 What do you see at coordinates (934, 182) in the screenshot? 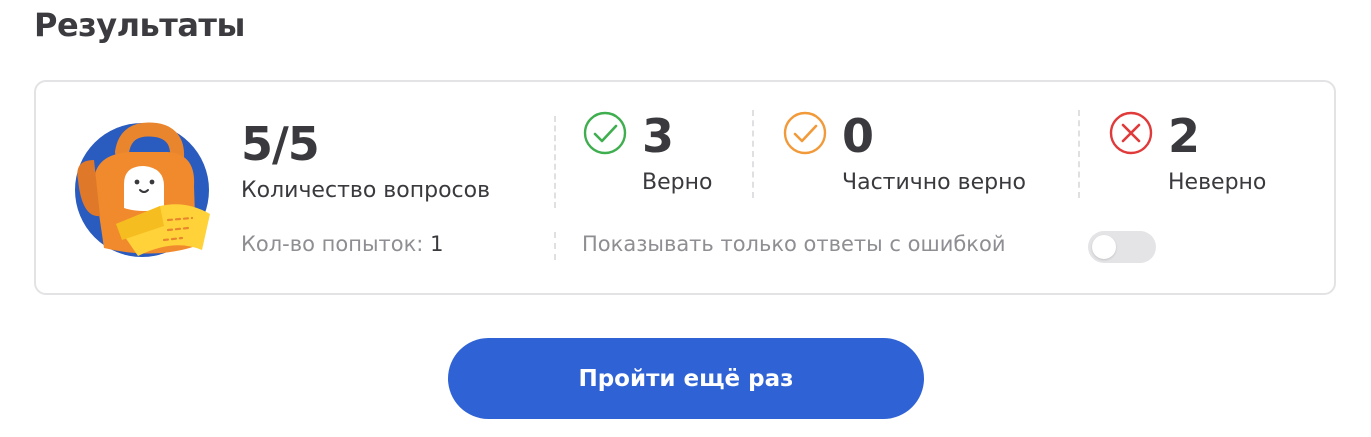
I see `partial-label: Частично верно` at bounding box center [934, 182].